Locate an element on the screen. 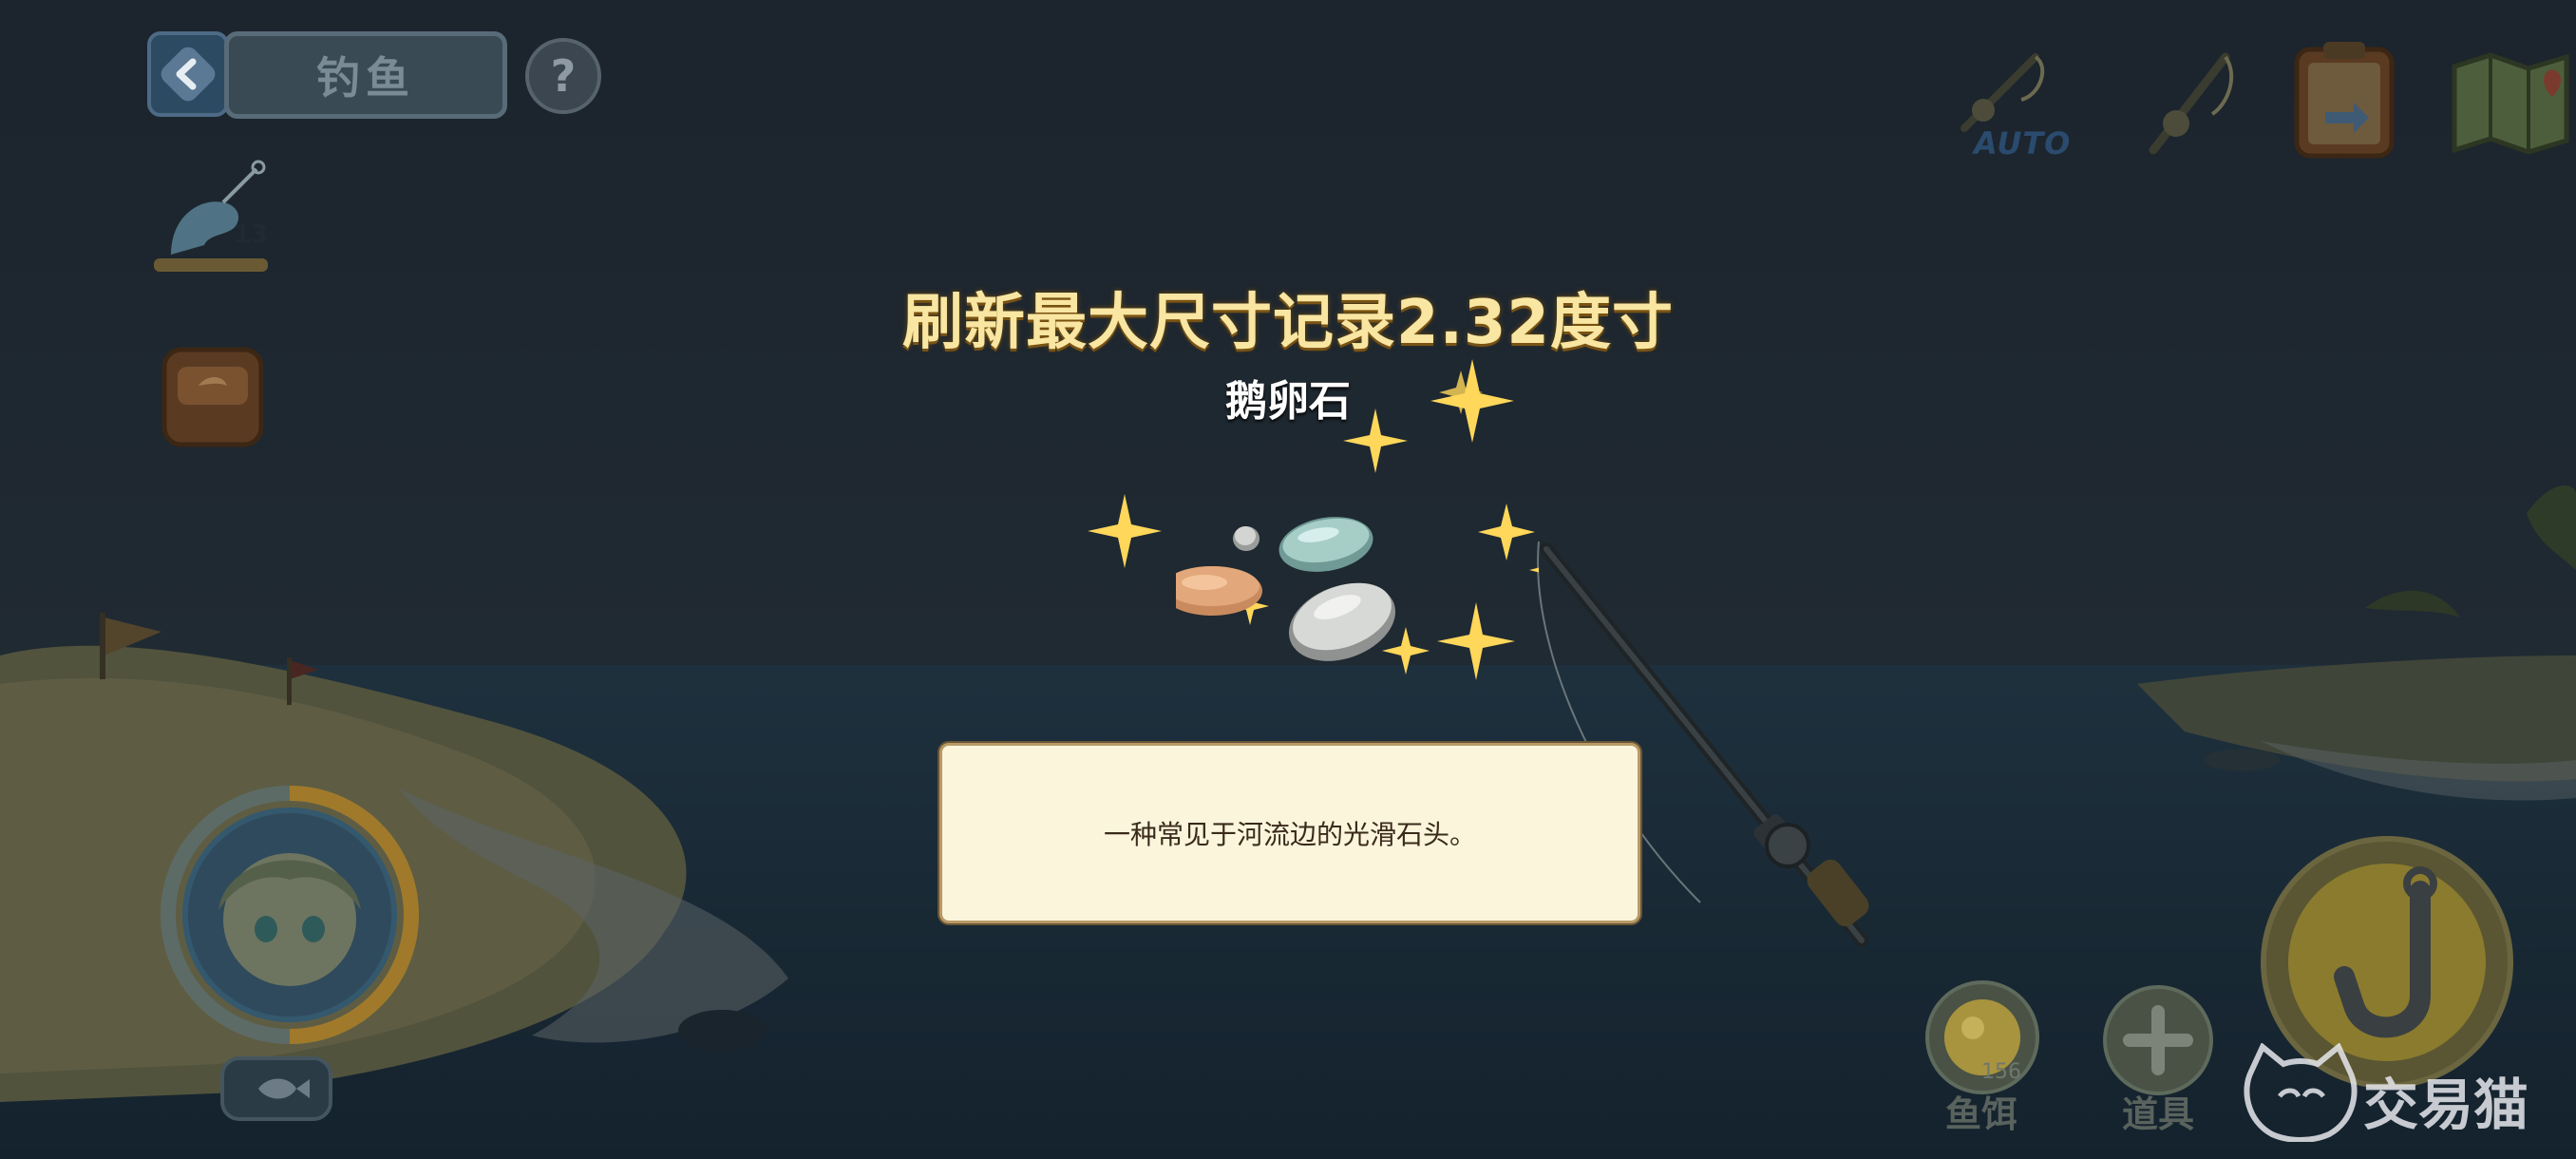  bait-label: 鱼饵 is located at coordinates (1981, 1114).